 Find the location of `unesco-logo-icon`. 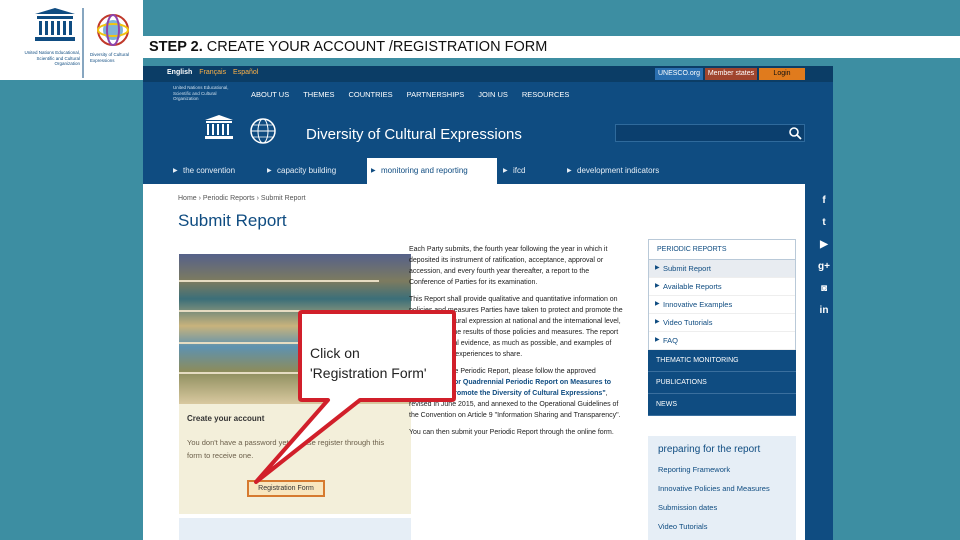

unesco-logo-icon is located at coordinates (82, 43).